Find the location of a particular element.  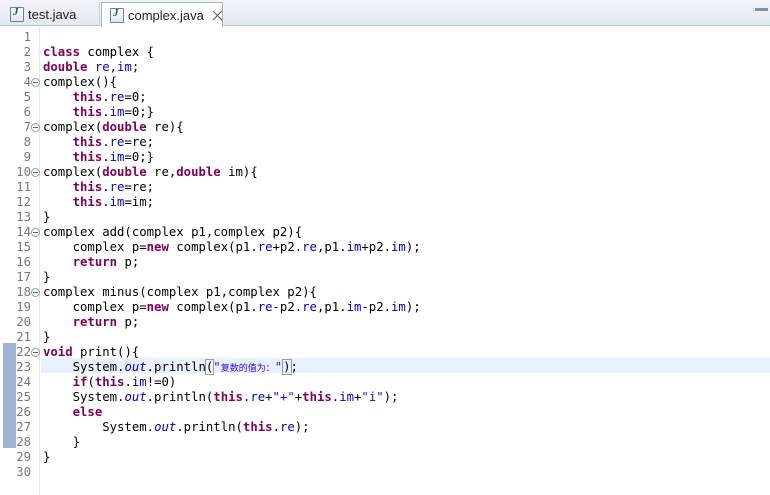

tab-test-java: J test.java is located at coordinates (51, 14).